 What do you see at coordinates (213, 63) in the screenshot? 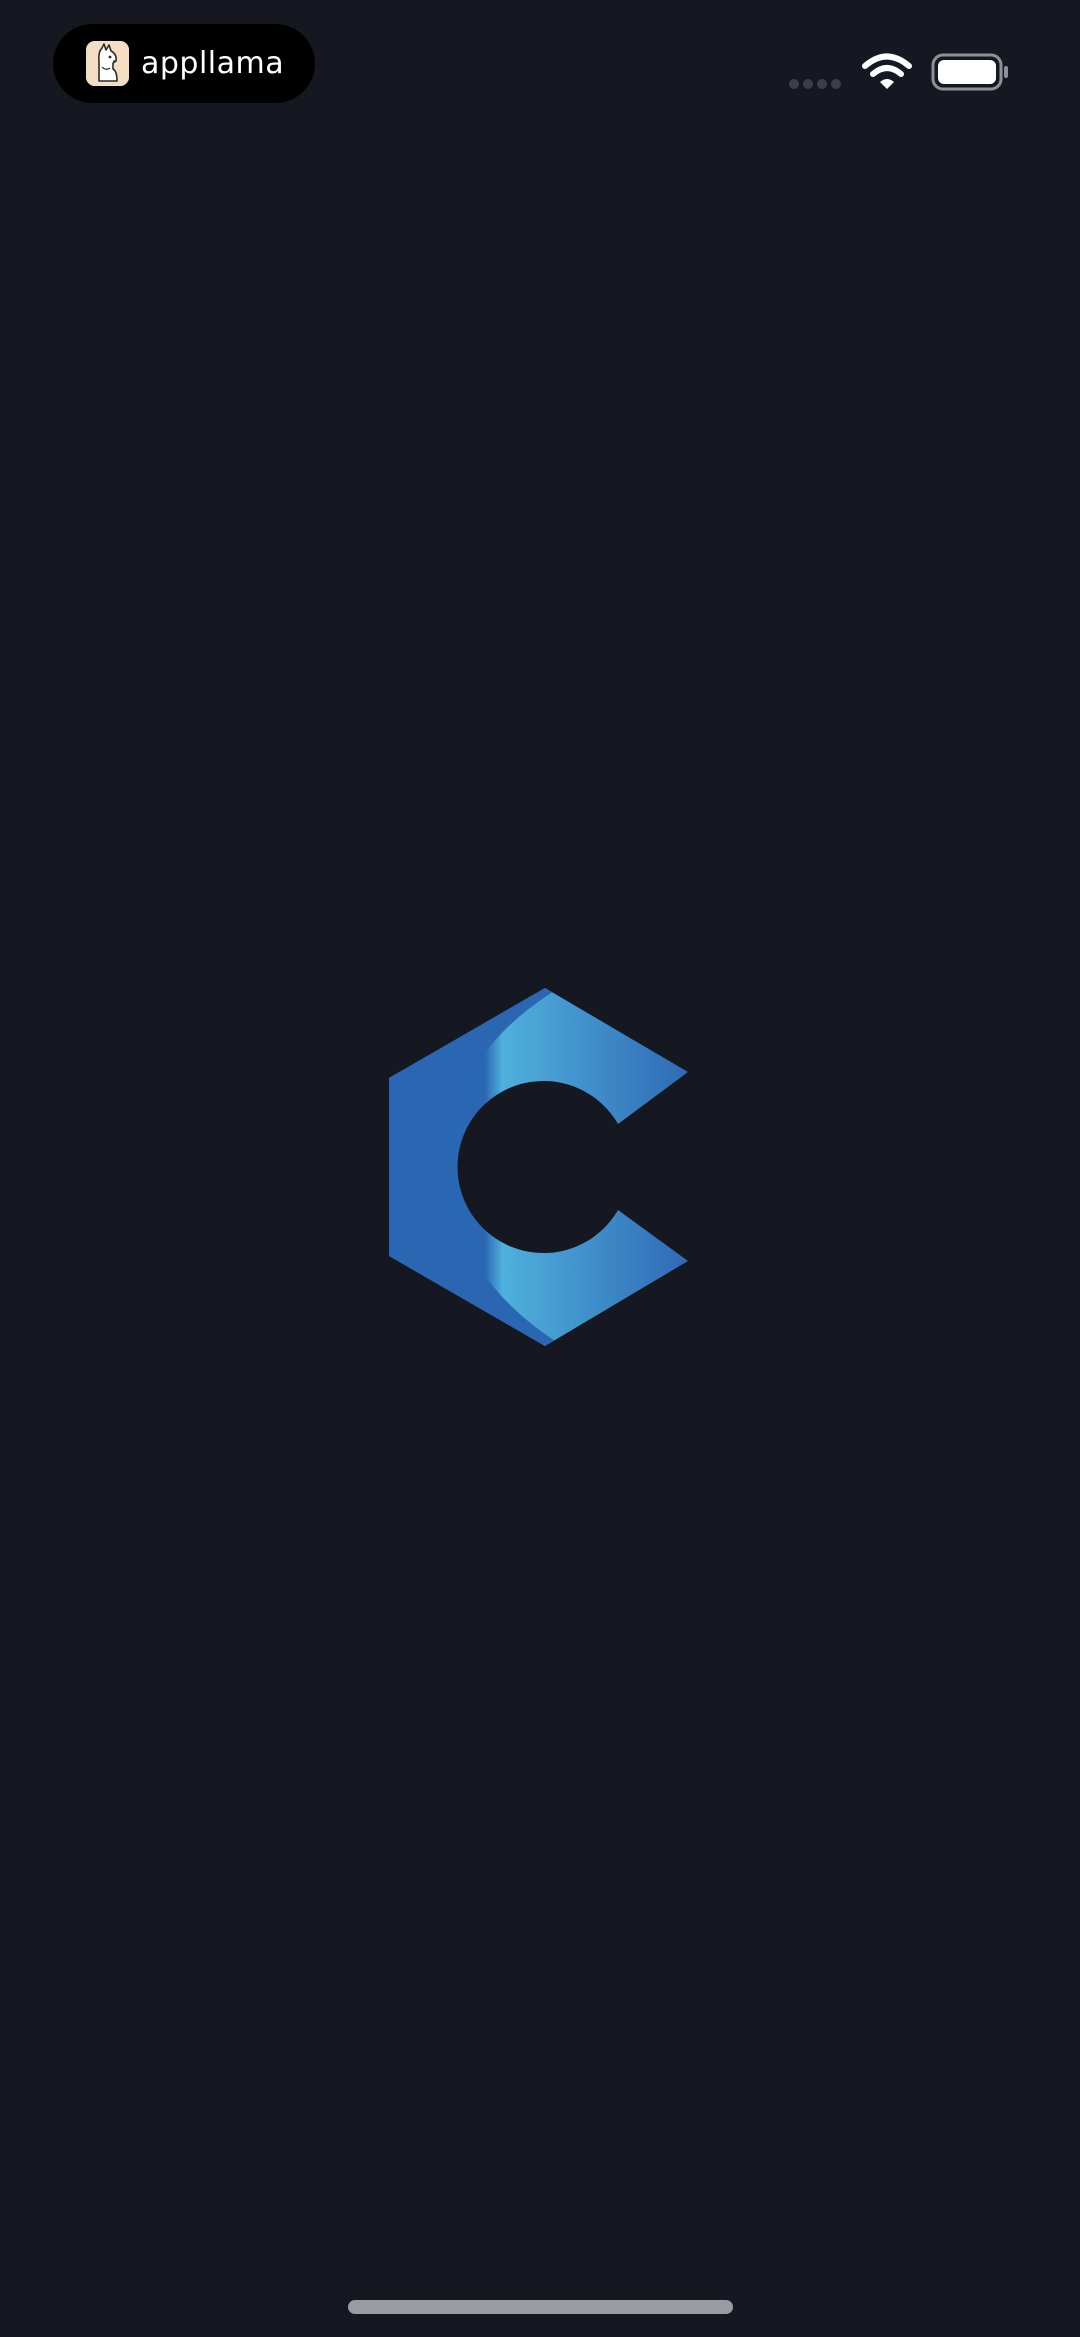
I see `app-indicator-name: appllama` at bounding box center [213, 63].